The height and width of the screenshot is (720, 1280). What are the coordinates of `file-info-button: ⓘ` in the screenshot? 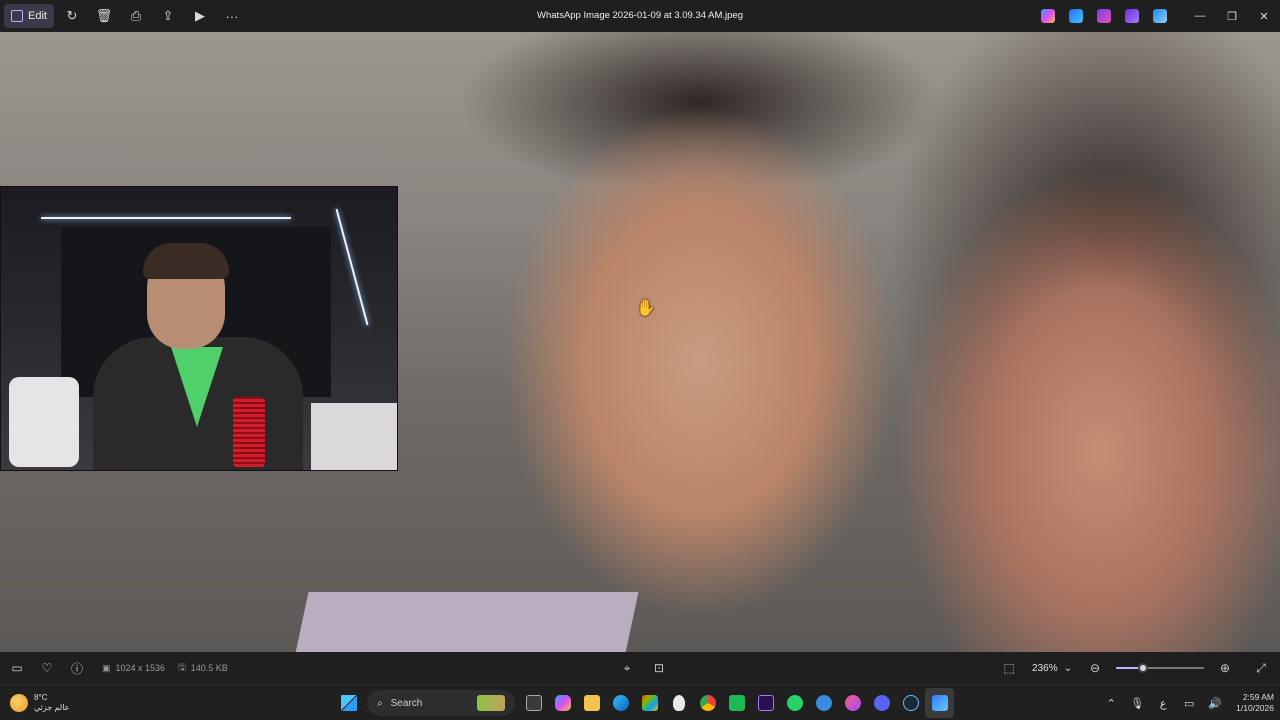 It's located at (77, 668).